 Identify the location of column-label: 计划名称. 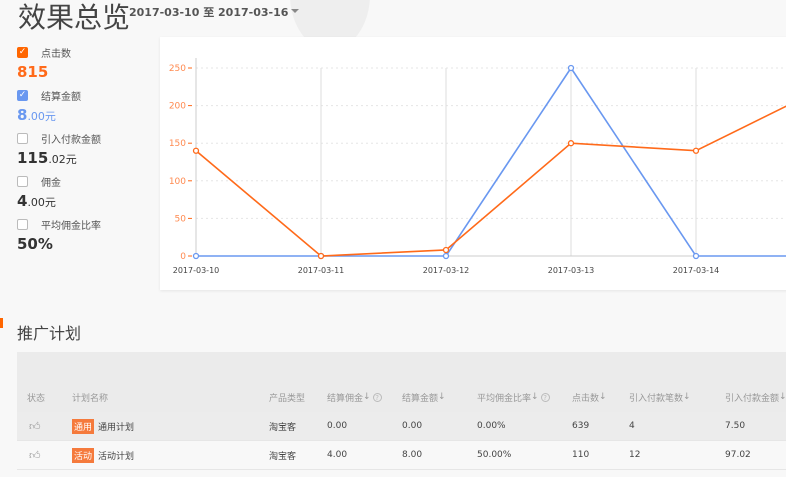
(90, 398).